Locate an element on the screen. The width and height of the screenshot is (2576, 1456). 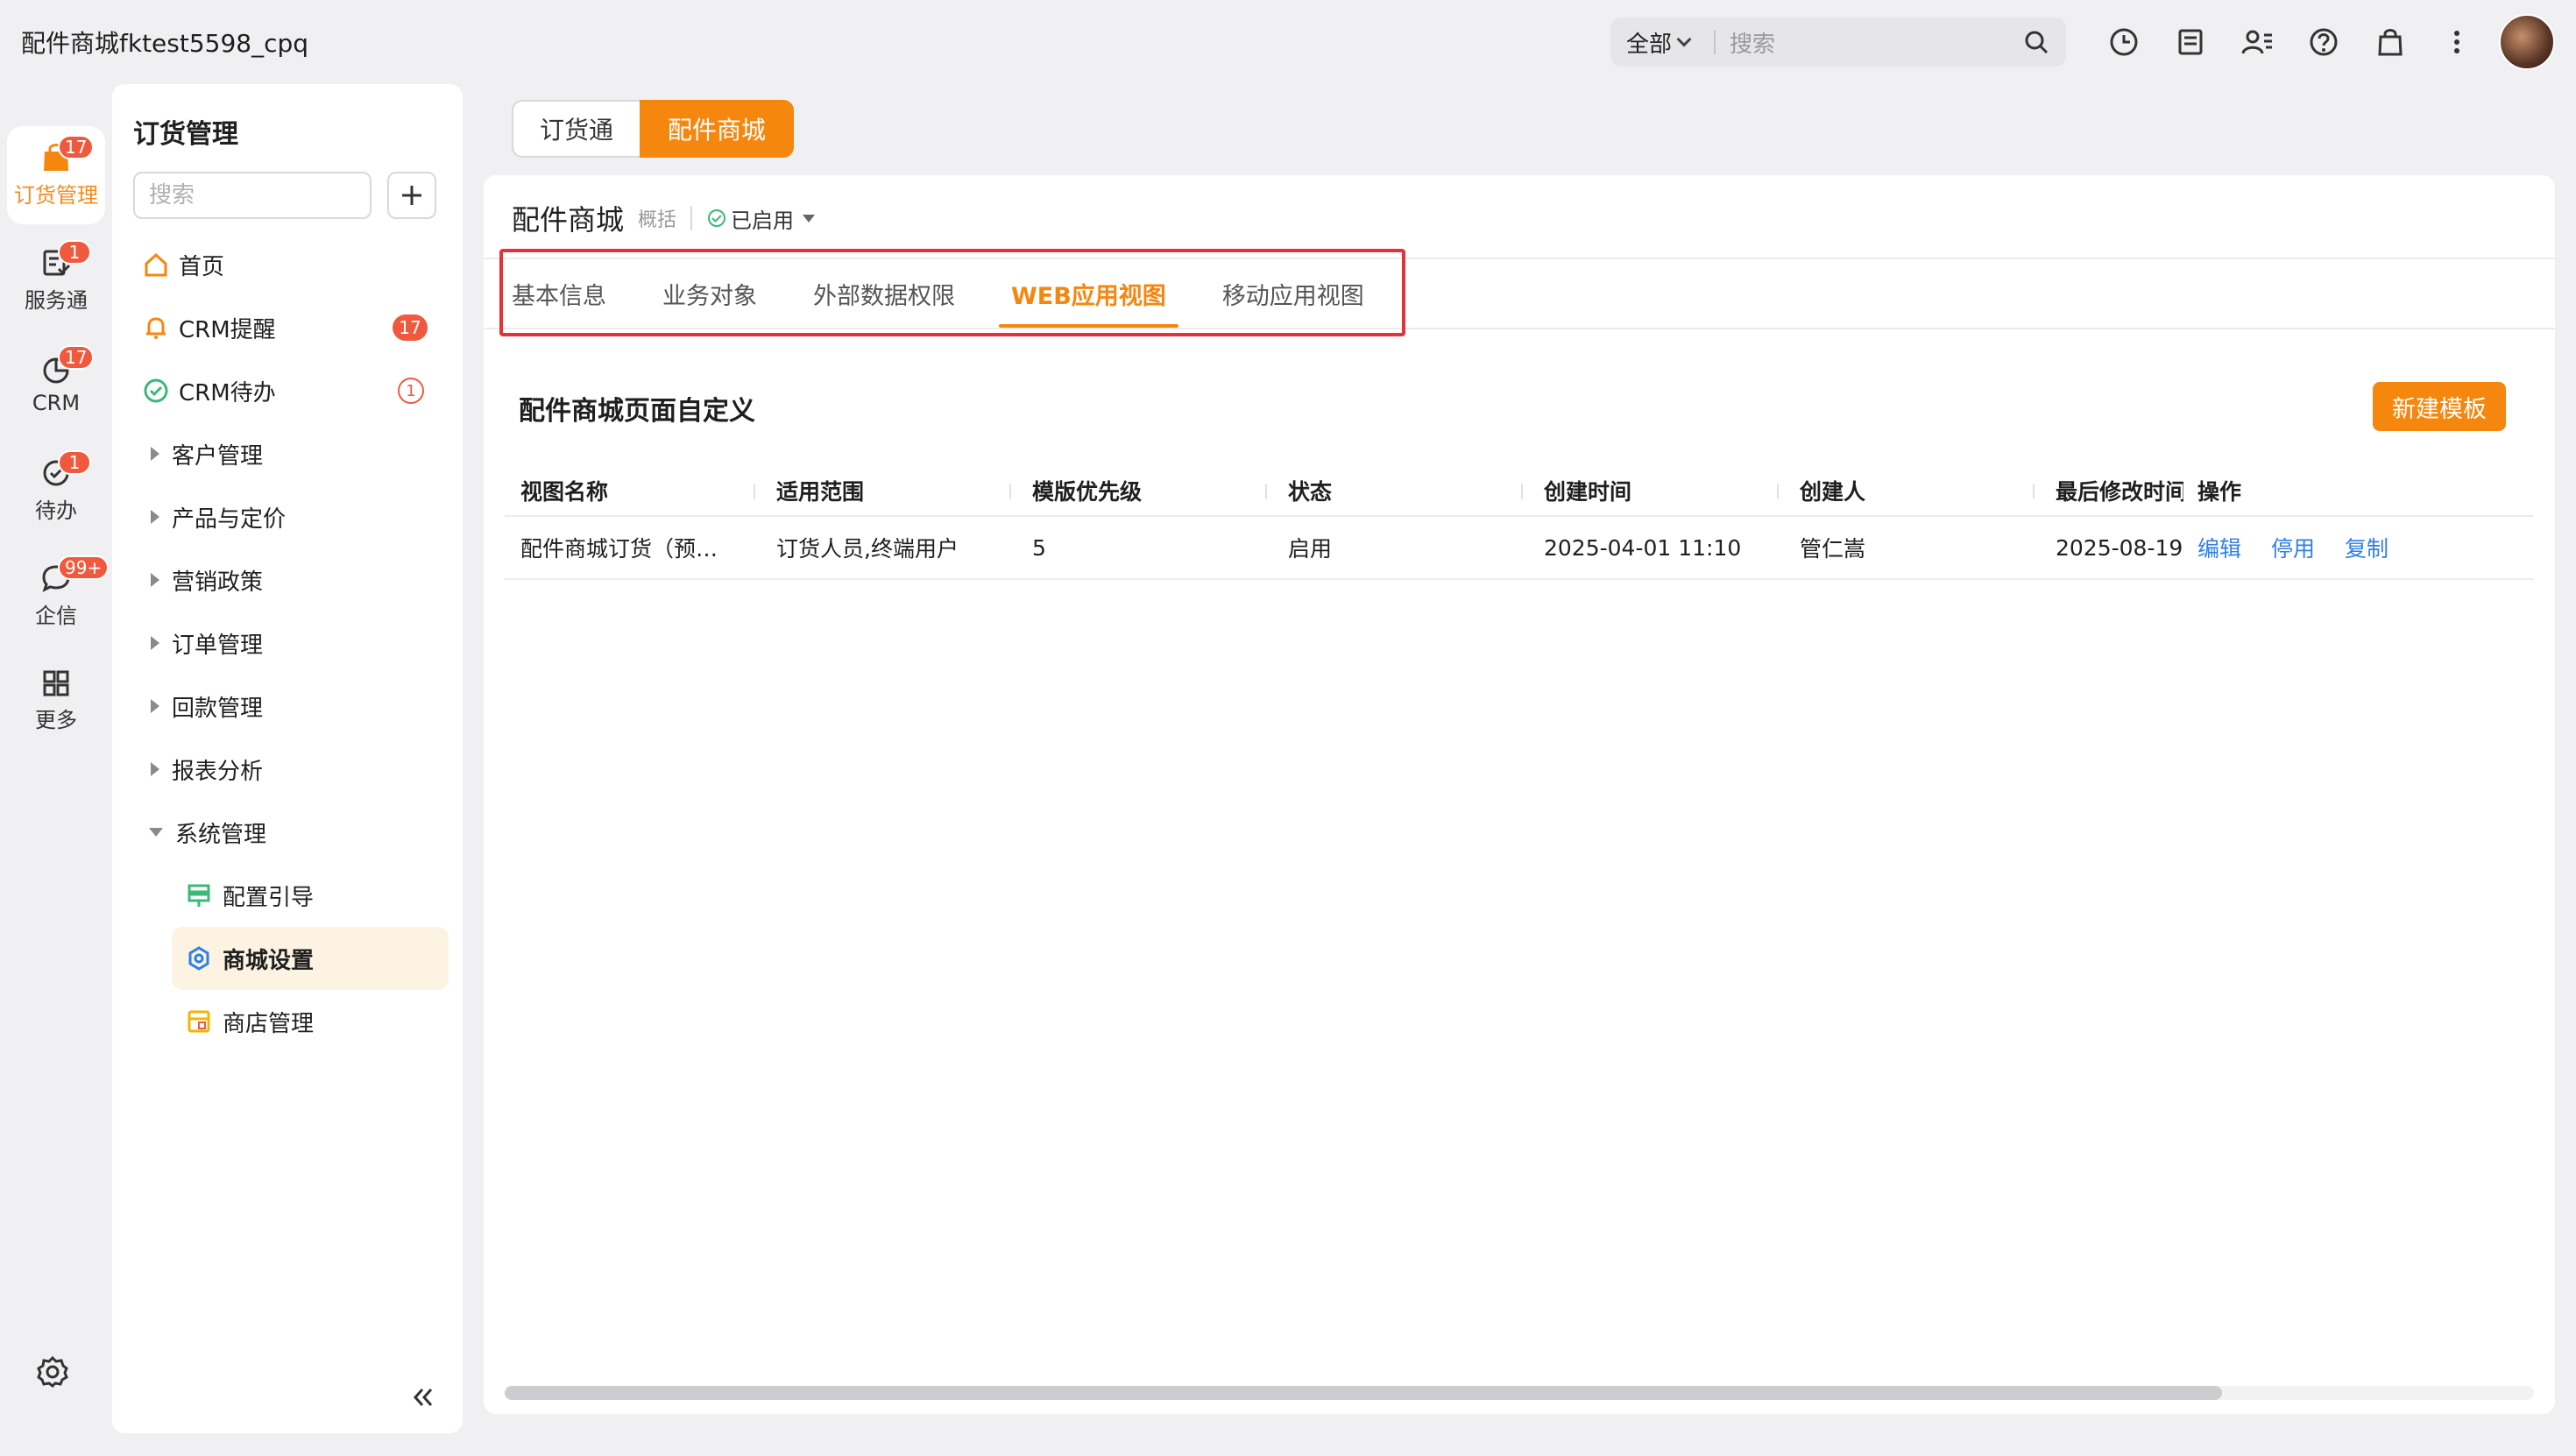
search-scope-select: 全部 is located at coordinates (1662, 42).